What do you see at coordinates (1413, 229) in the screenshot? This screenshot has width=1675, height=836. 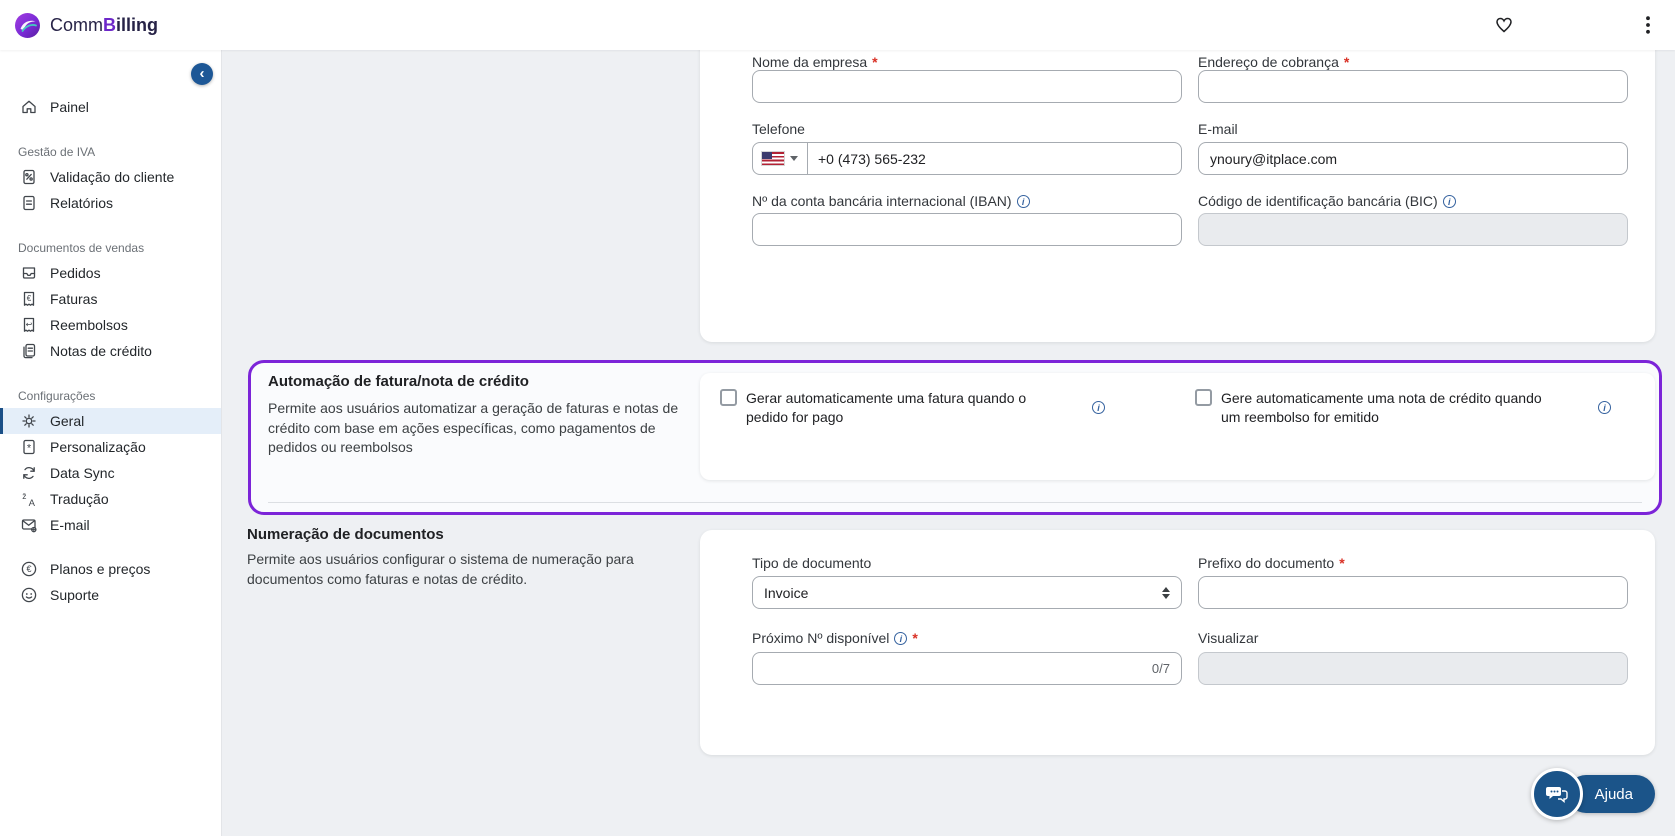 I see `bic-input-disabled` at bounding box center [1413, 229].